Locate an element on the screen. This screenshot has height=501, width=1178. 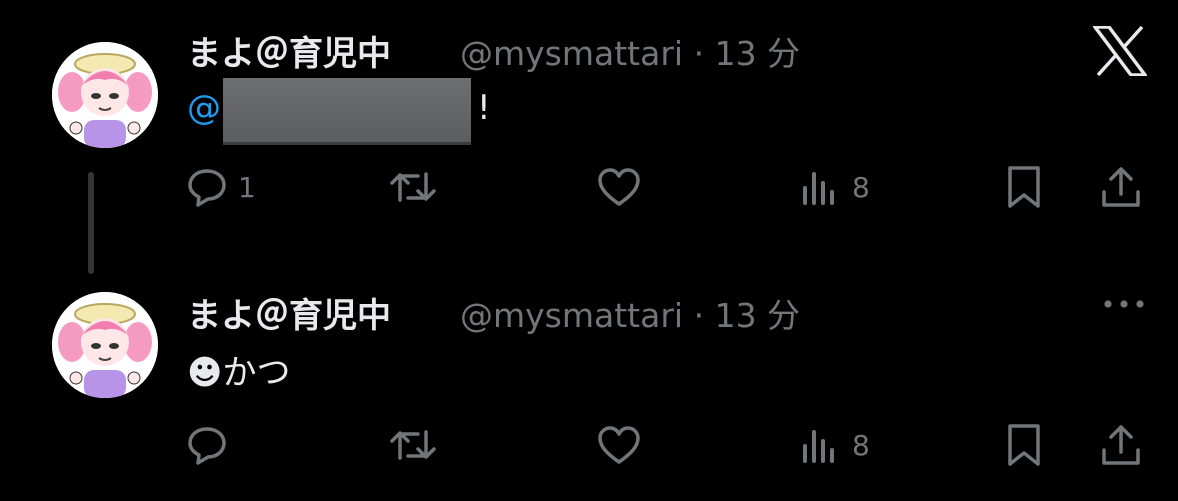
smiley-emoji: ☻ is located at coordinates (205, 373).